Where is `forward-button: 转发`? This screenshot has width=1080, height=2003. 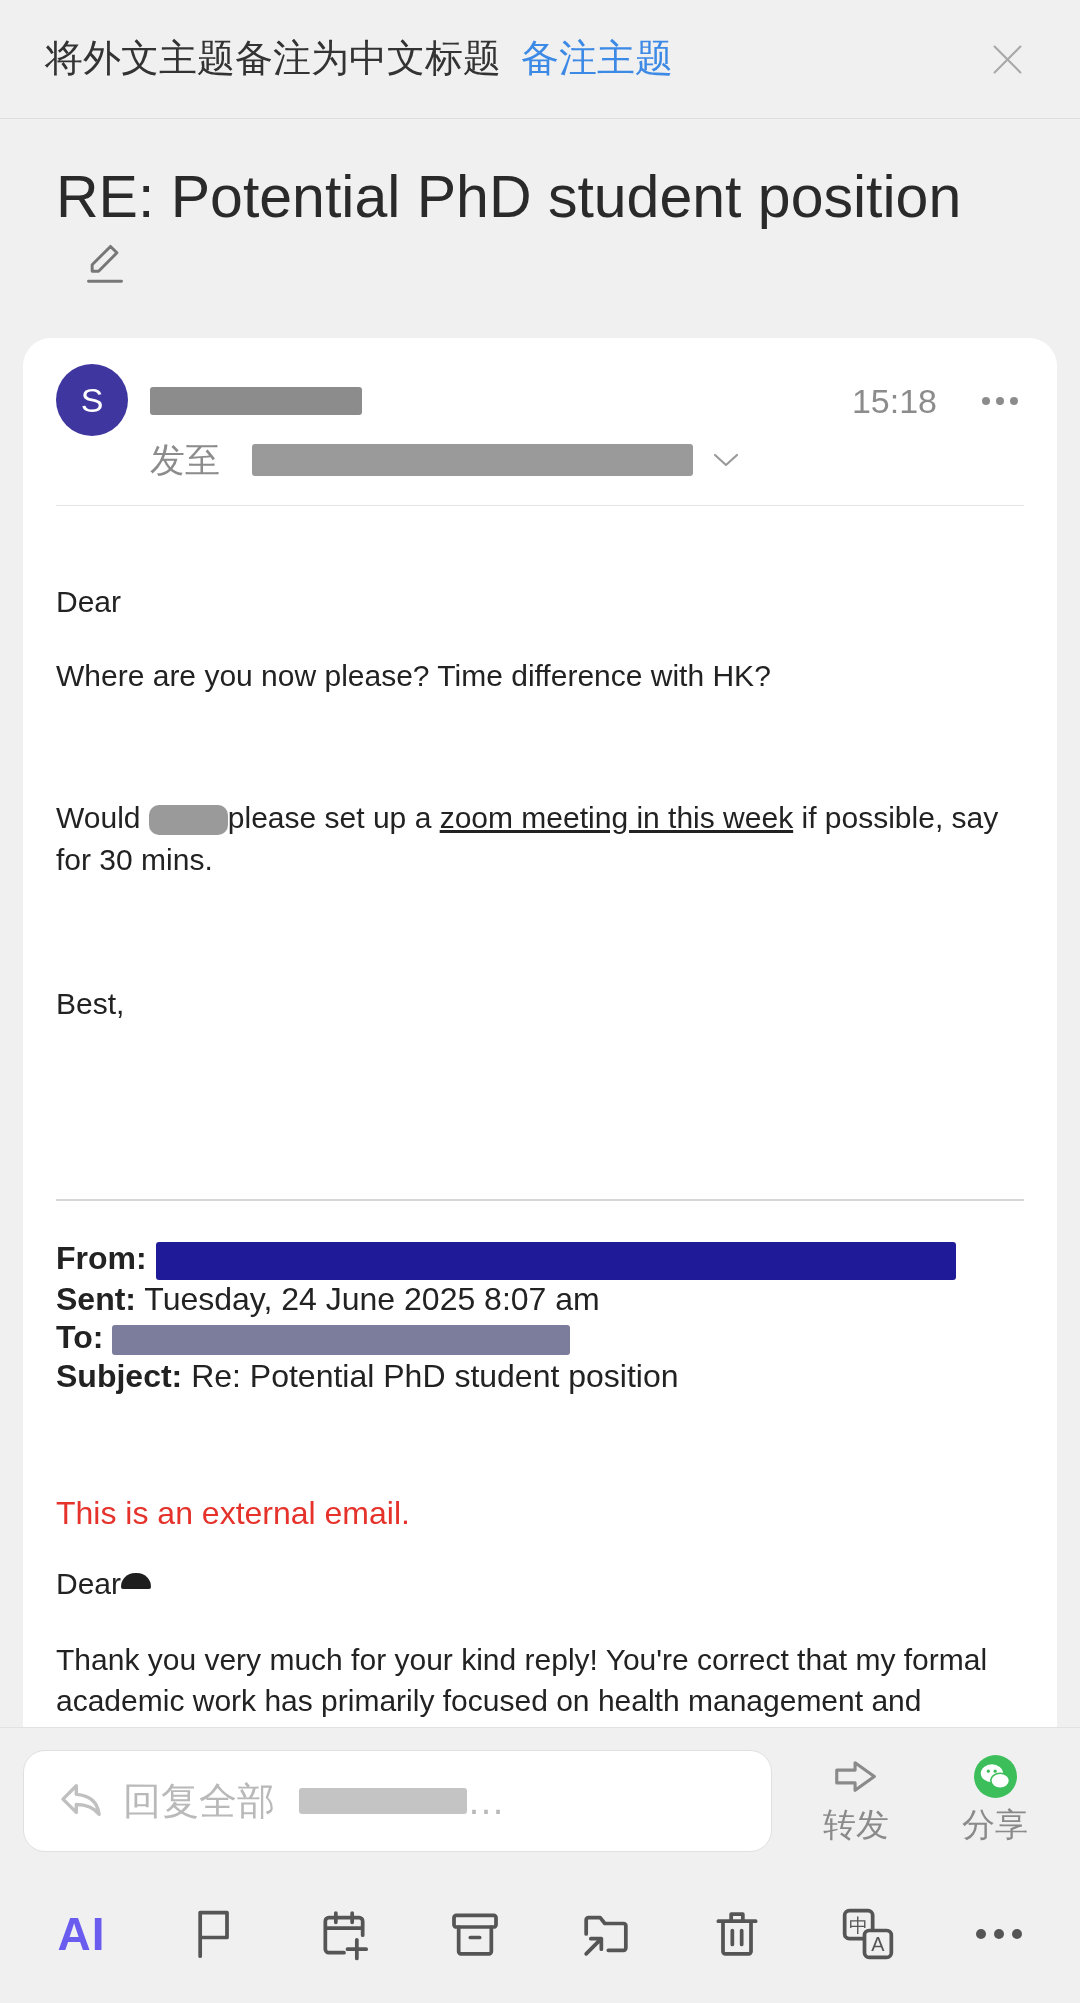 forward-button: 转发 is located at coordinates (856, 1797).